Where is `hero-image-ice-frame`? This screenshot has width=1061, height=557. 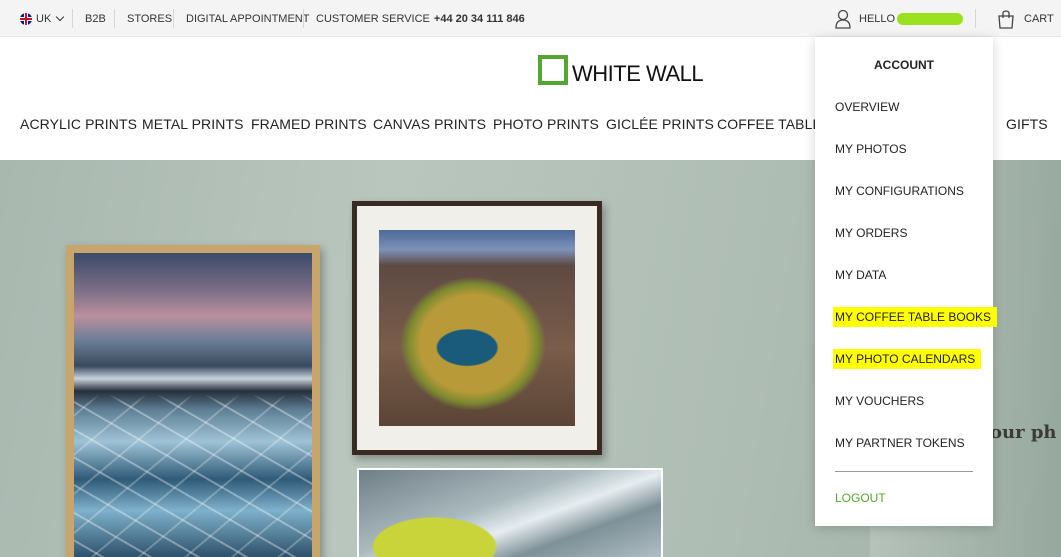 hero-image-ice-frame is located at coordinates (193, 401).